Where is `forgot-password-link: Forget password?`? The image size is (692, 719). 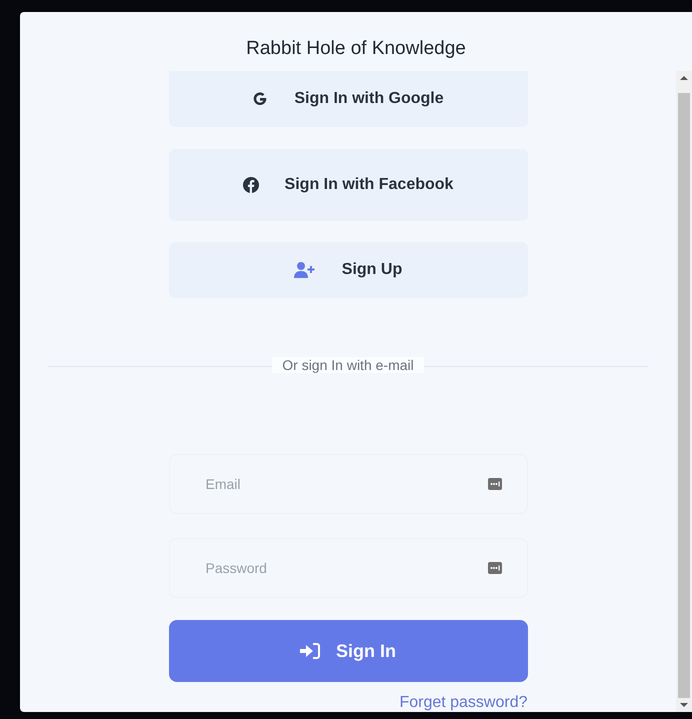
forgot-password-link: Forget password? is located at coordinates (348, 703).